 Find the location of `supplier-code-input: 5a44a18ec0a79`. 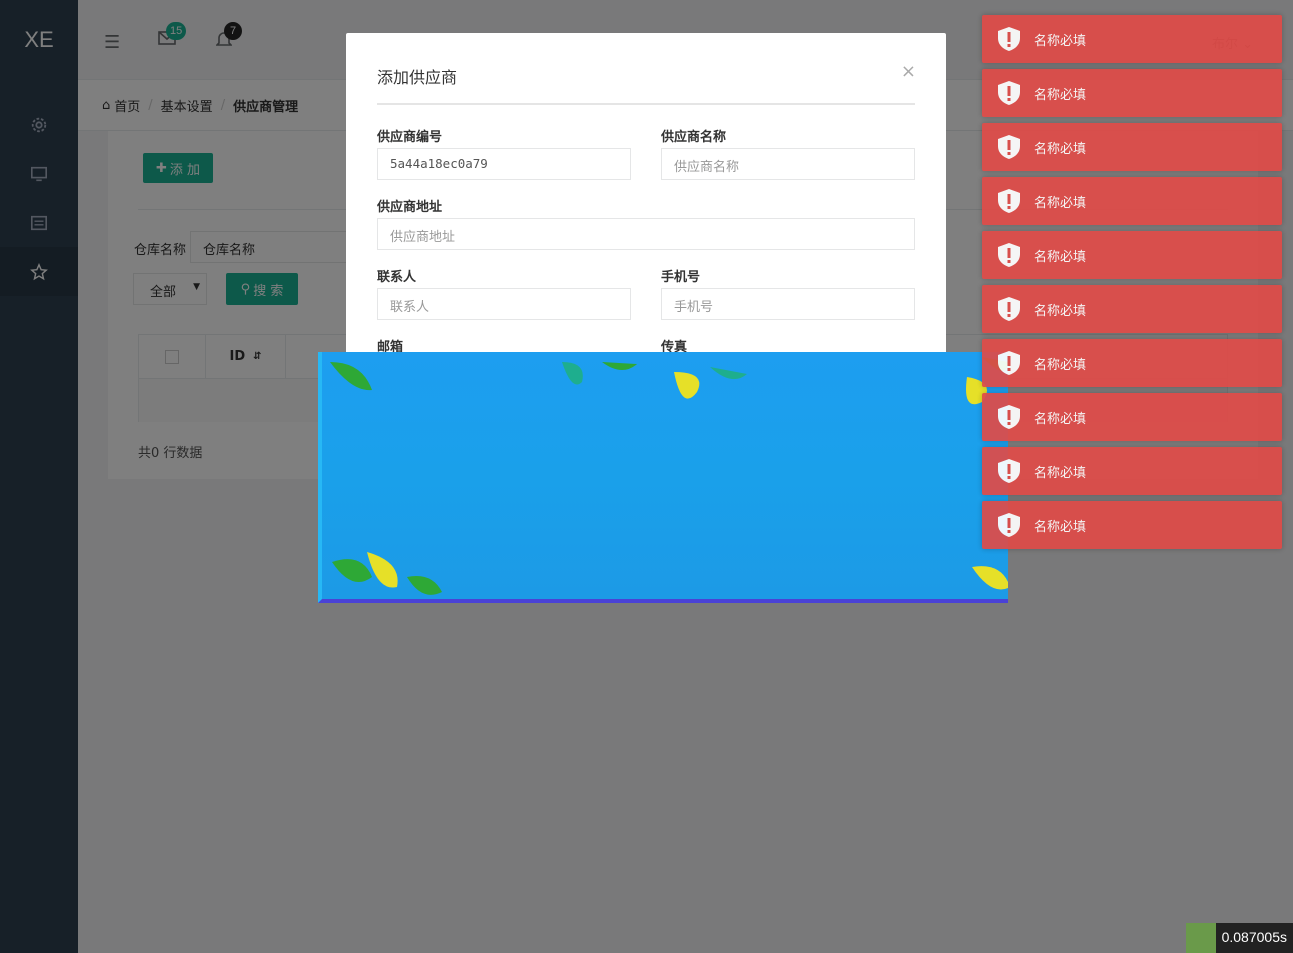

supplier-code-input: 5a44a18ec0a79 is located at coordinates (504, 164).